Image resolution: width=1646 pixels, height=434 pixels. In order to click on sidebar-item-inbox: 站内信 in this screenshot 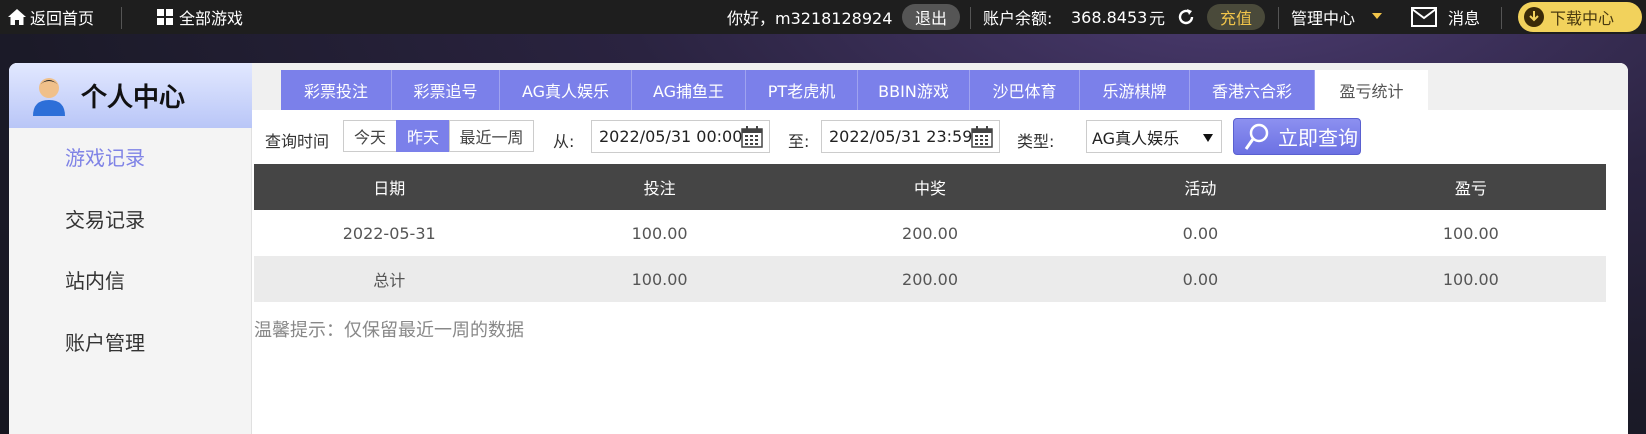, I will do `click(95, 279)`.